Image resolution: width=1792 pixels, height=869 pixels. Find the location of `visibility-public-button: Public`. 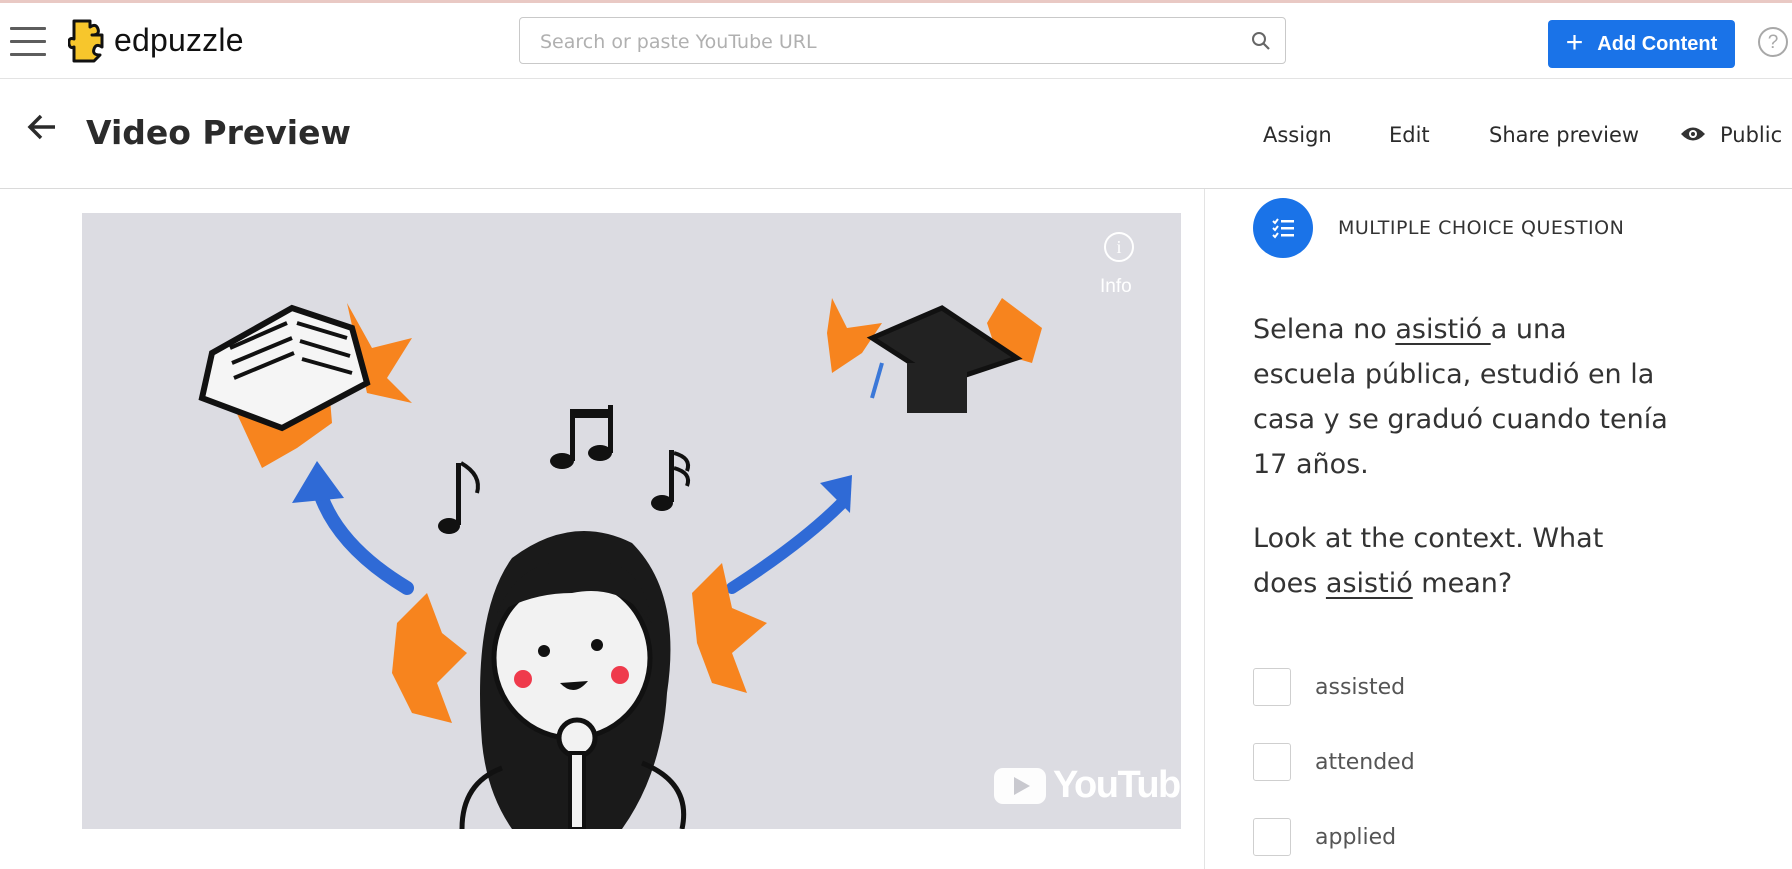

visibility-public-button: Public is located at coordinates (1751, 135).